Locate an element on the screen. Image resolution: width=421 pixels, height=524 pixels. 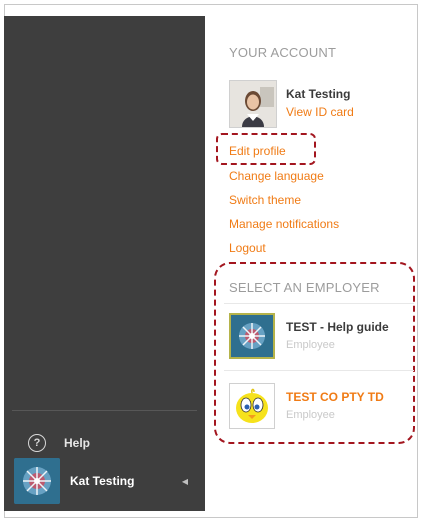
switch-theme-link: Switch theme is located at coordinates (265, 200).